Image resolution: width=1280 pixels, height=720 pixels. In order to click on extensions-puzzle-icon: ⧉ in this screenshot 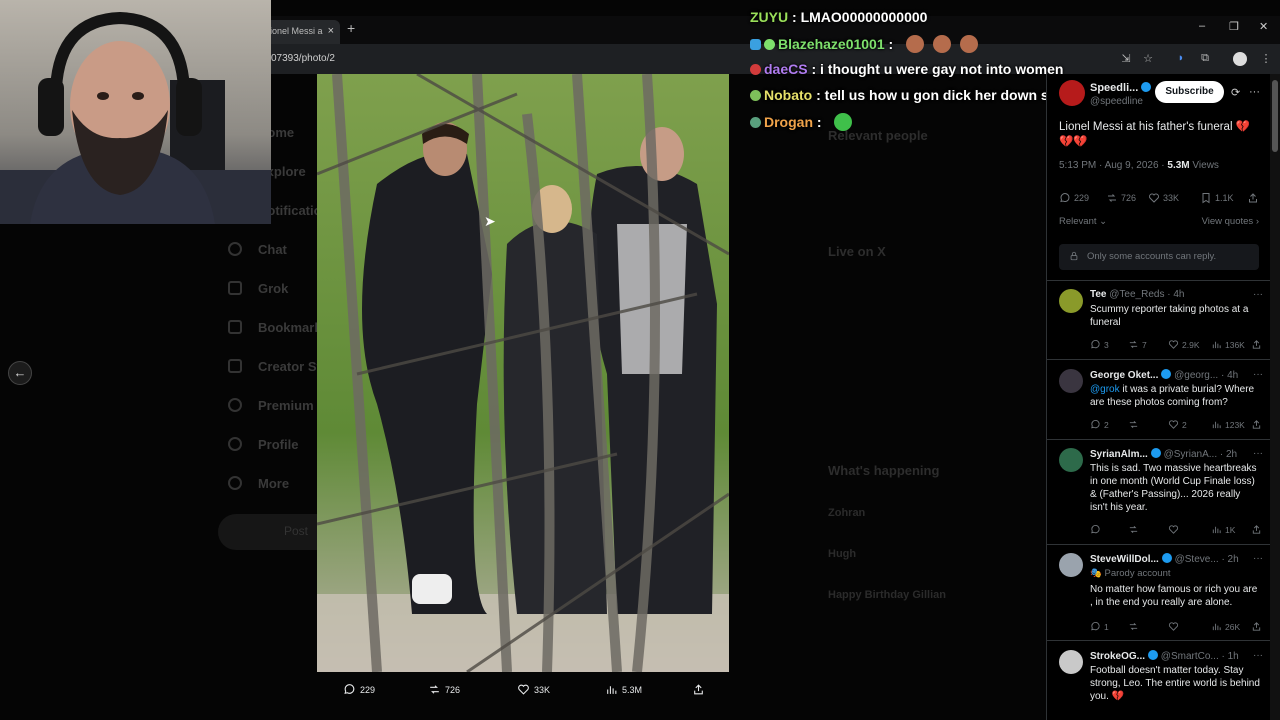, I will do `click(1205, 59)`.